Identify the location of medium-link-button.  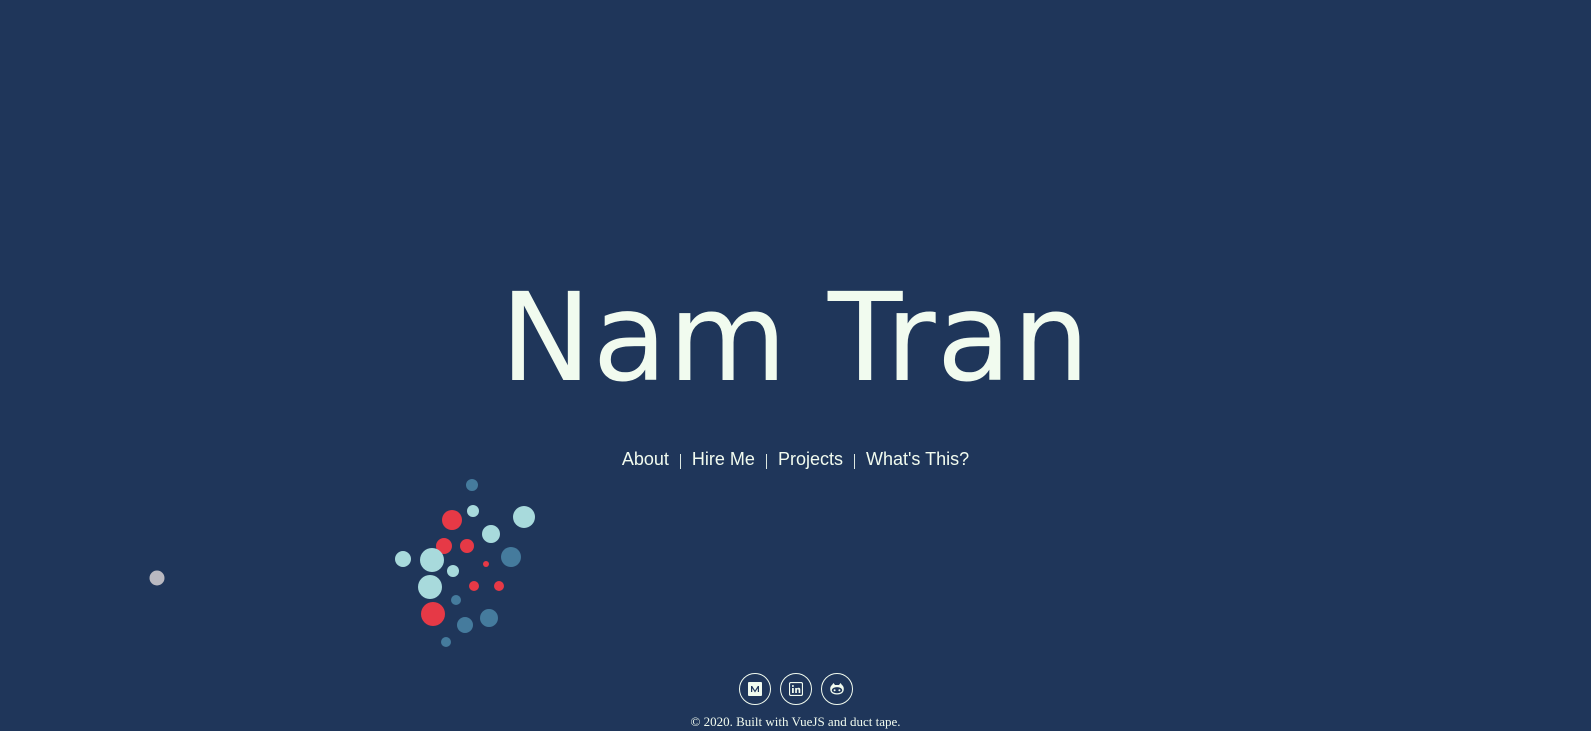
(754, 689).